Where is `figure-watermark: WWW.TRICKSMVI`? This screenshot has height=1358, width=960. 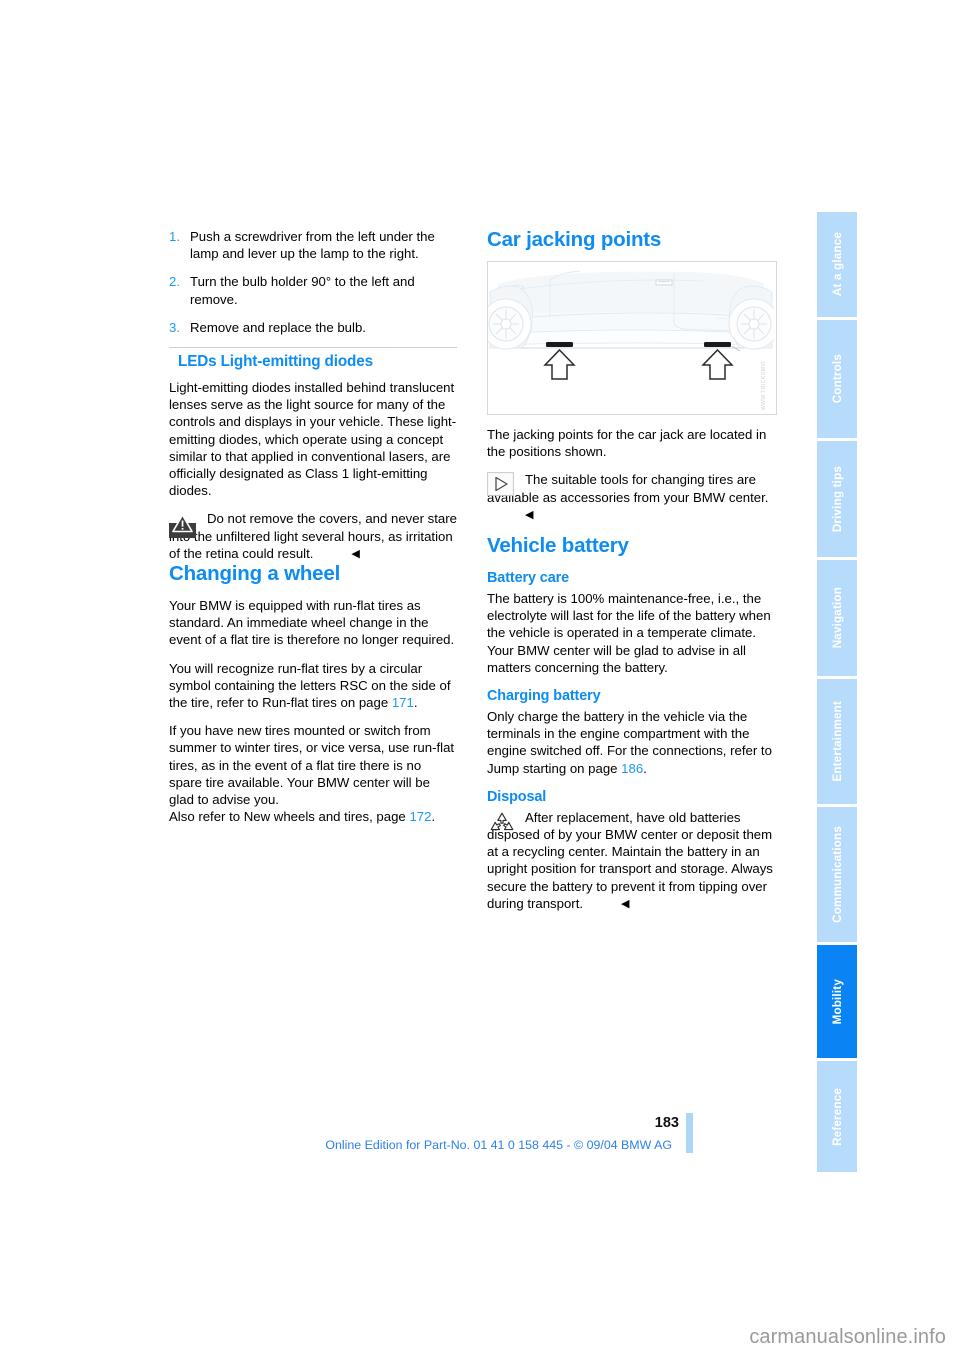 figure-watermark: WWW.TRICKSMVI is located at coordinates (763, 385).